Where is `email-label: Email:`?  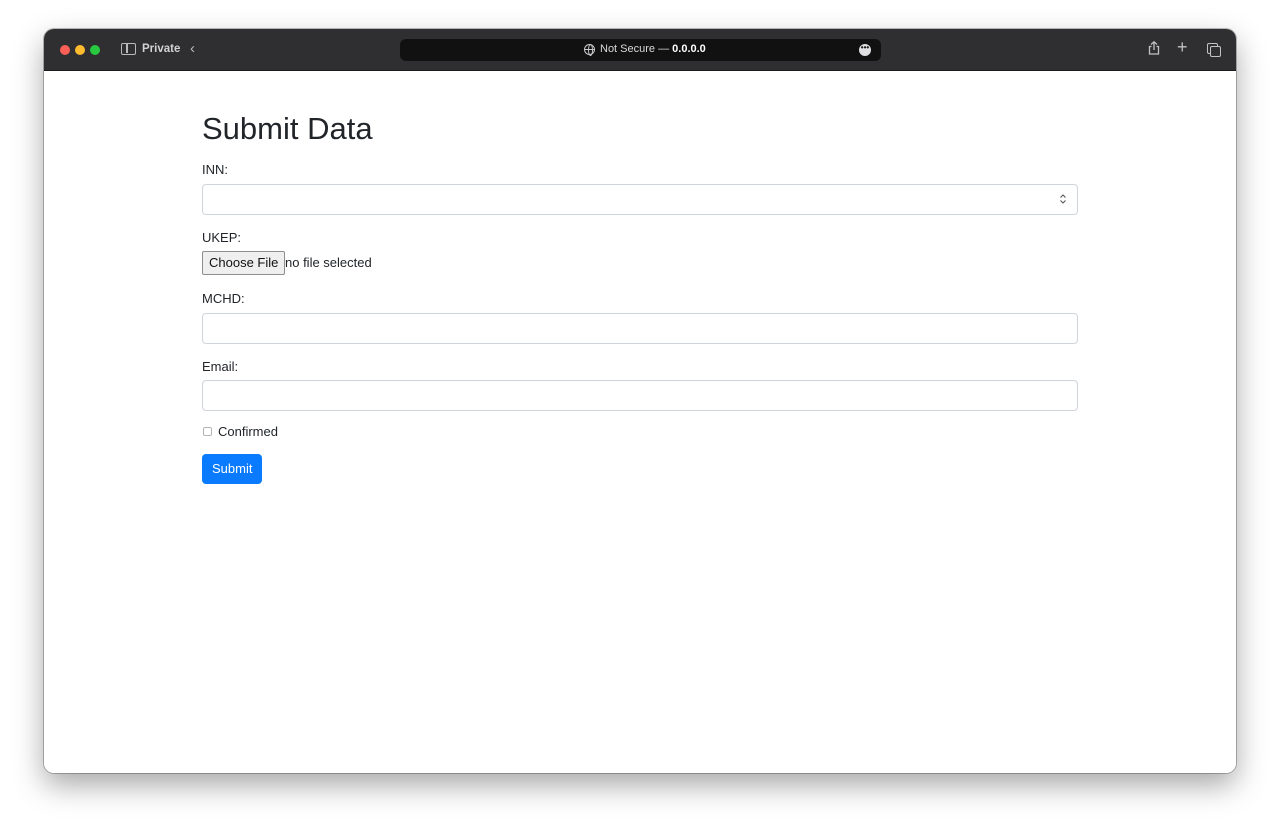
email-label: Email: is located at coordinates (220, 366).